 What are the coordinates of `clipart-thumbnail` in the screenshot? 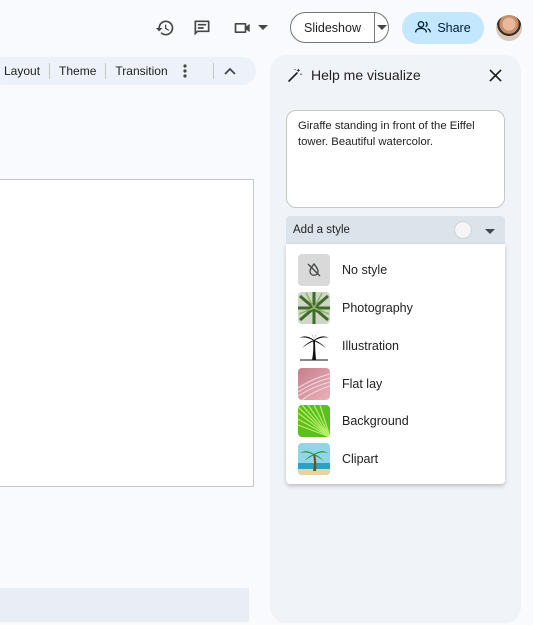 It's located at (314, 459).